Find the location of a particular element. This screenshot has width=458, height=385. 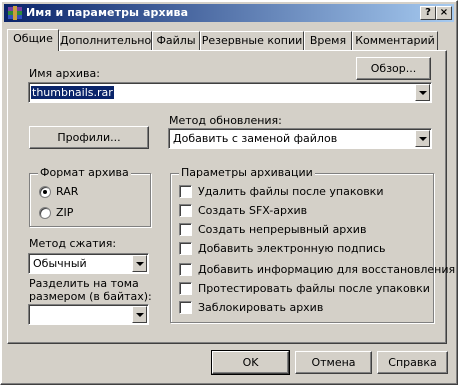

archive-format-group: Формат архива is located at coordinates (90, 196).